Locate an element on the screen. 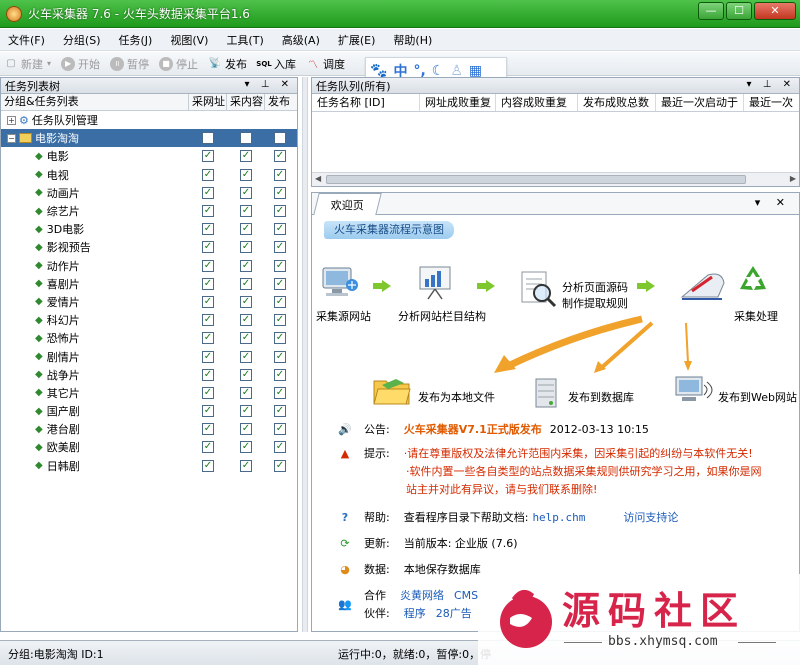  menu-task: 任务(J) is located at coordinates (136, 40).